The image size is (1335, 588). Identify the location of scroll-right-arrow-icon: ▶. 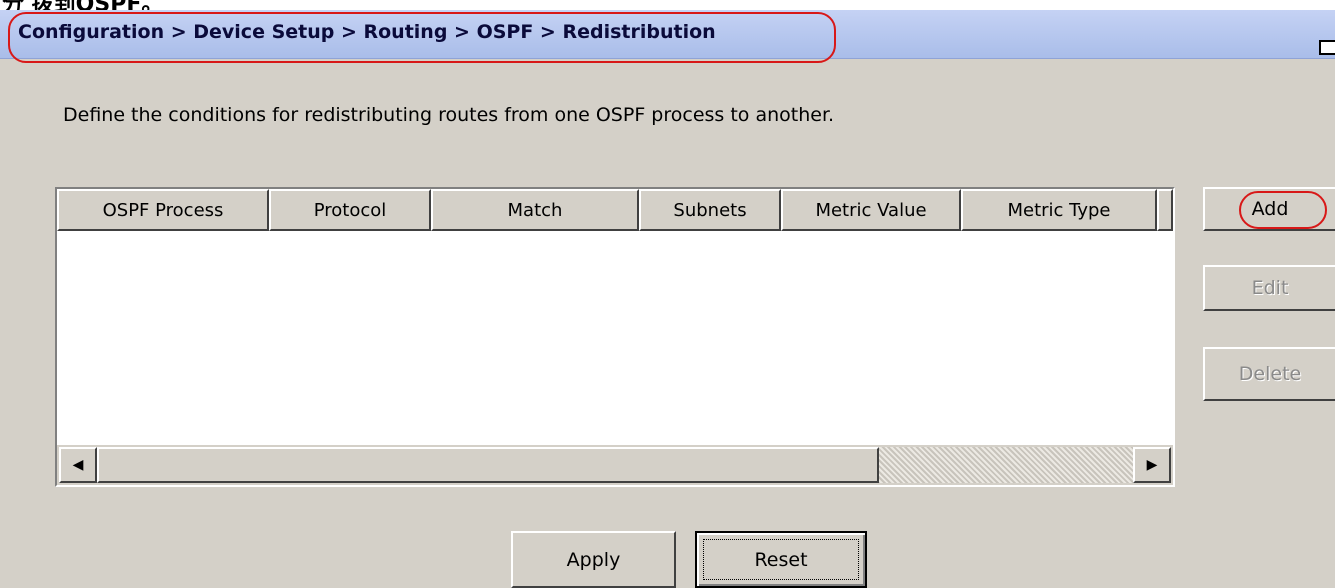
(1152, 465).